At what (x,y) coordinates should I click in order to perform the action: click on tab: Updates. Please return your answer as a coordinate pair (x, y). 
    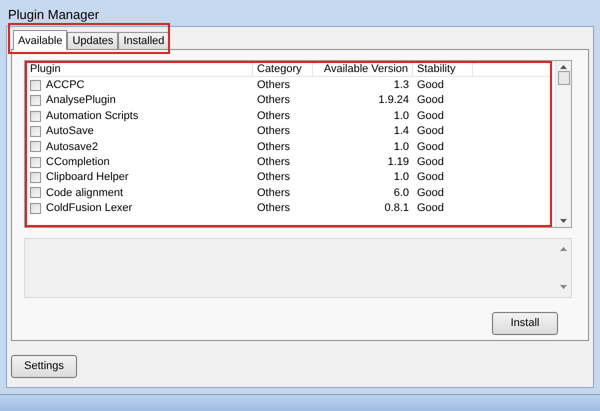
    Looking at the image, I should click on (92, 40).